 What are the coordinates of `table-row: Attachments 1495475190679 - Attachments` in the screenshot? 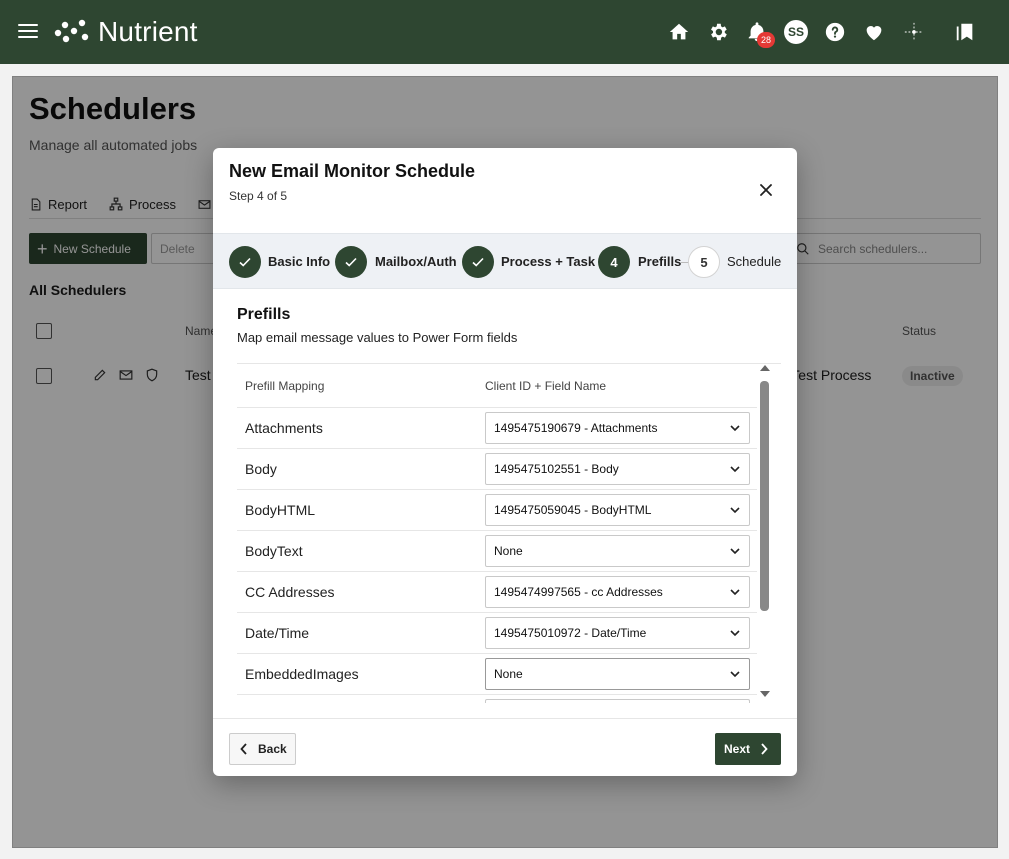 It's located at (497, 428).